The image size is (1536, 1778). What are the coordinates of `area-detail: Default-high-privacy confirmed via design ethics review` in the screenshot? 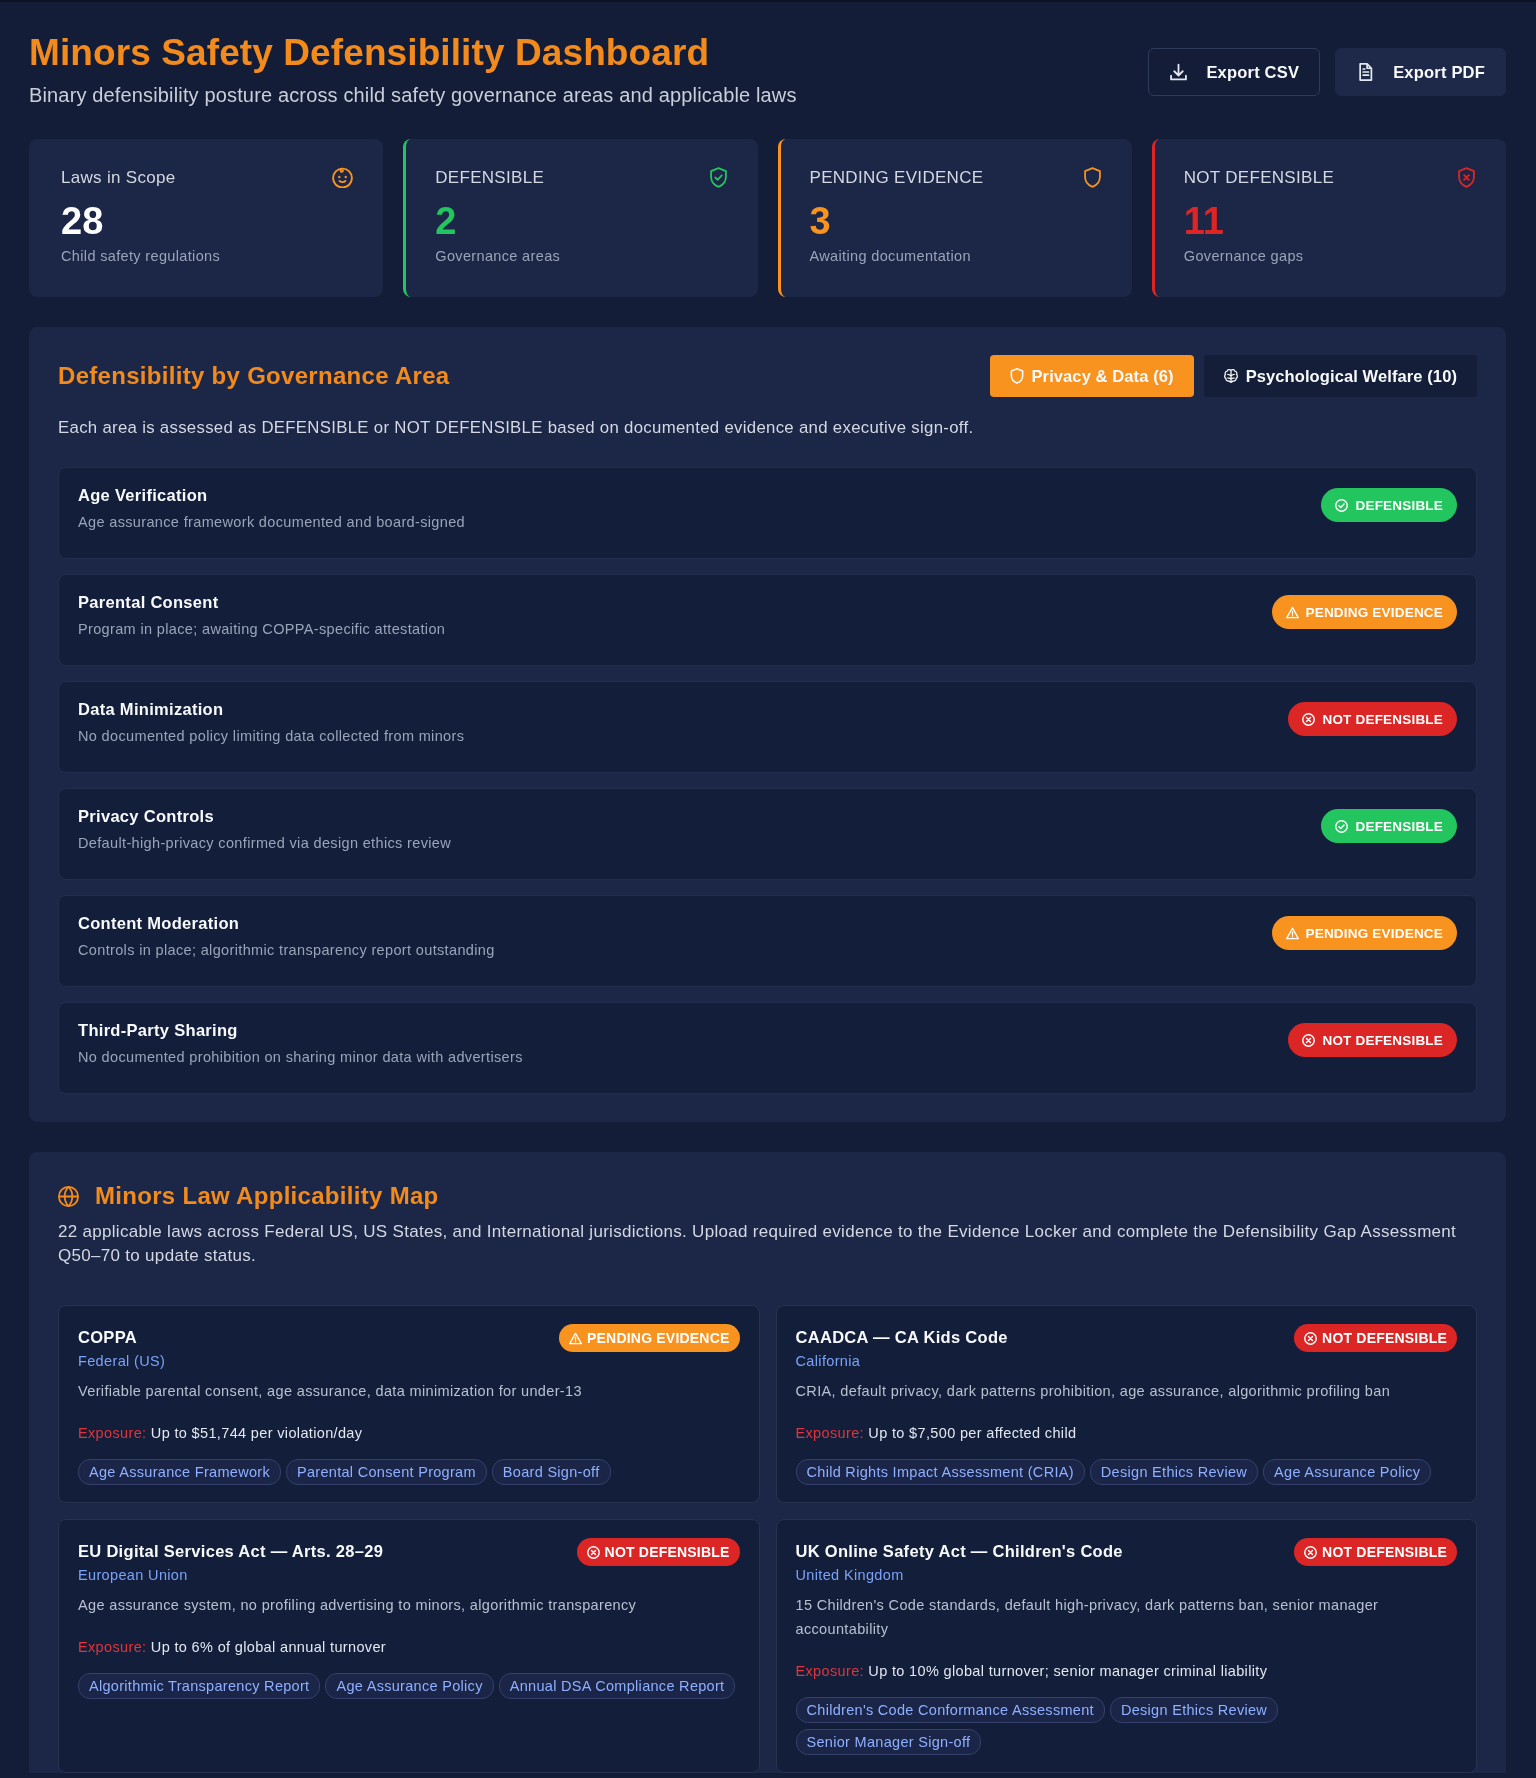 It's located at (265, 843).